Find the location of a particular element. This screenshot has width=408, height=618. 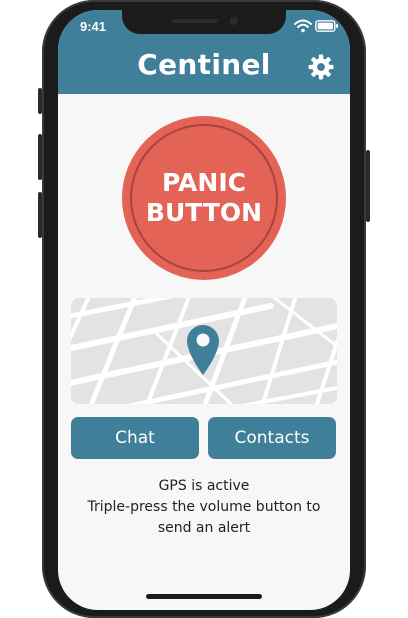

gps-status-text: GPS is active is located at coordinates (204, 486).